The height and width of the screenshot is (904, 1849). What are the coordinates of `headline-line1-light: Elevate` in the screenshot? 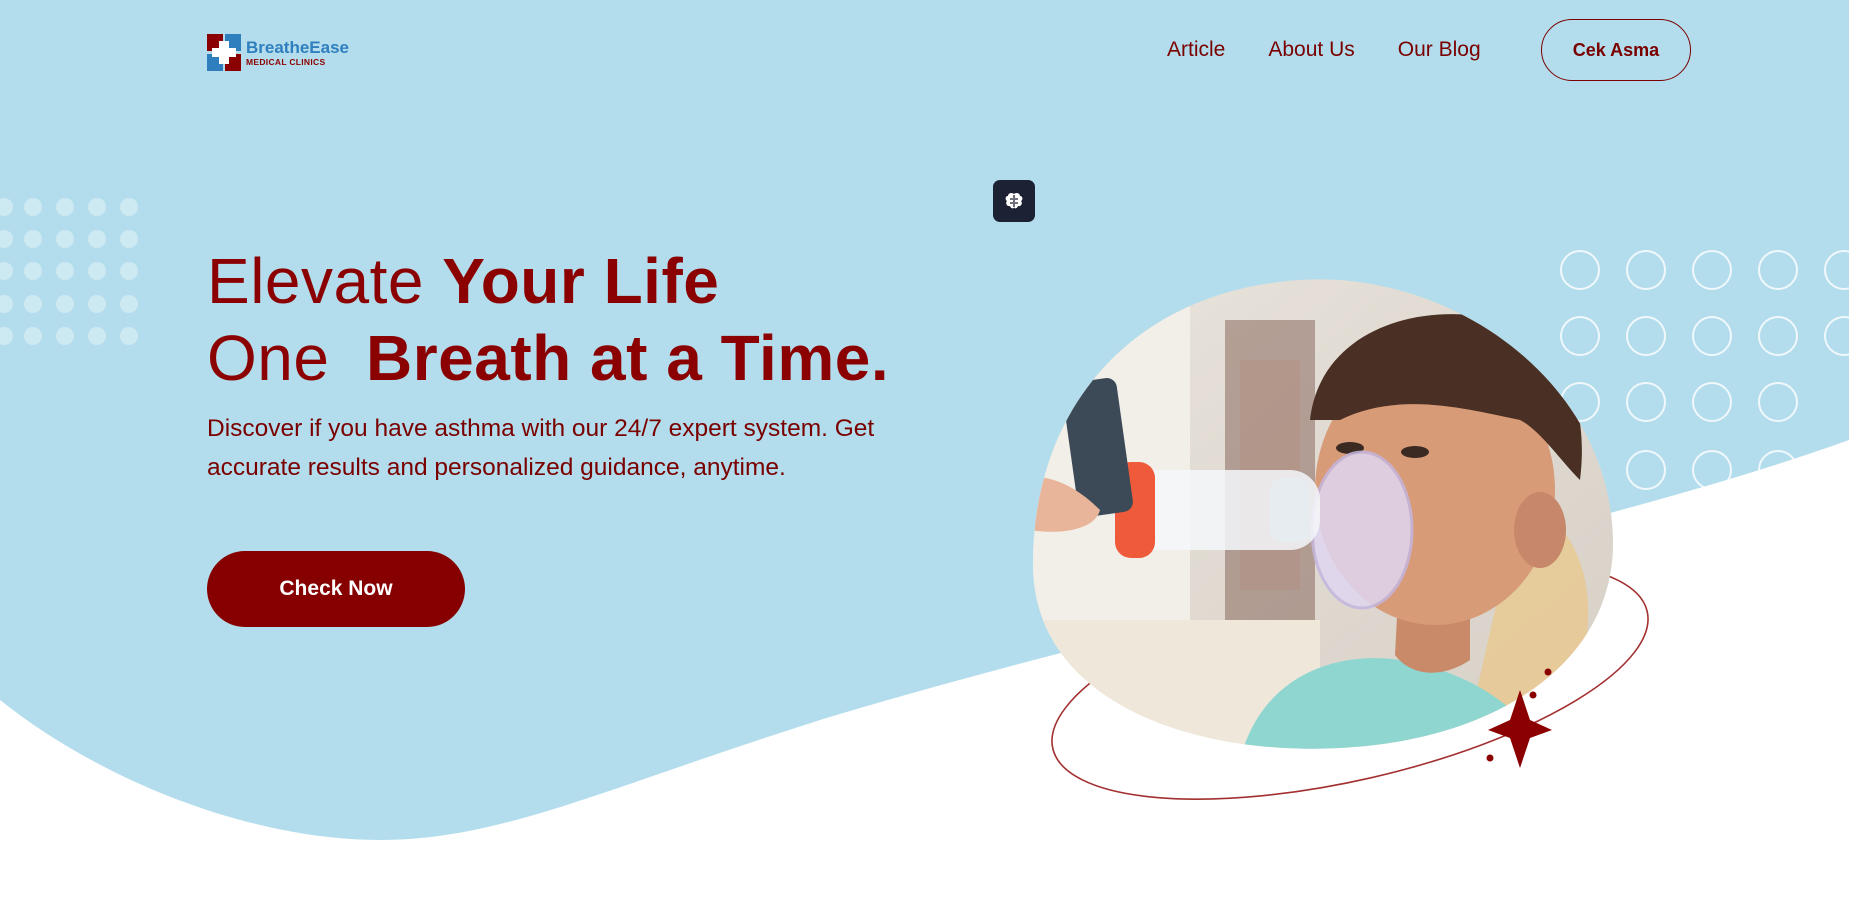 It's located at (325, 281).